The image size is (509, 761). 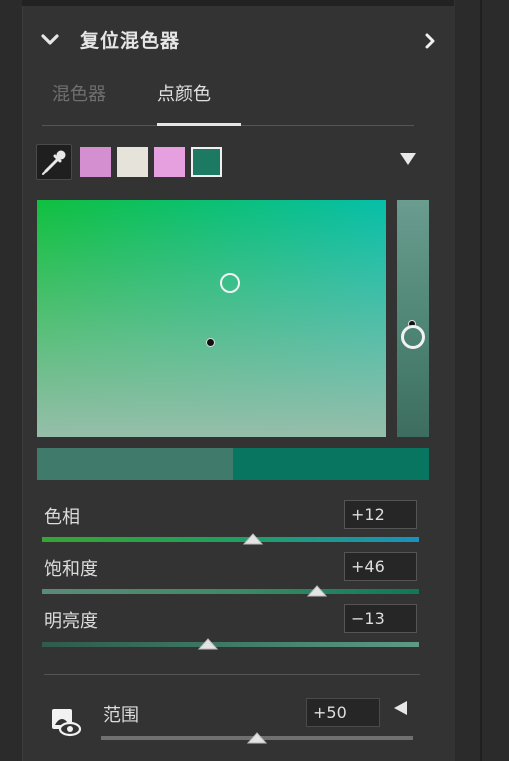 I want to click on panel-top-edge, so click(x=238, y=3).